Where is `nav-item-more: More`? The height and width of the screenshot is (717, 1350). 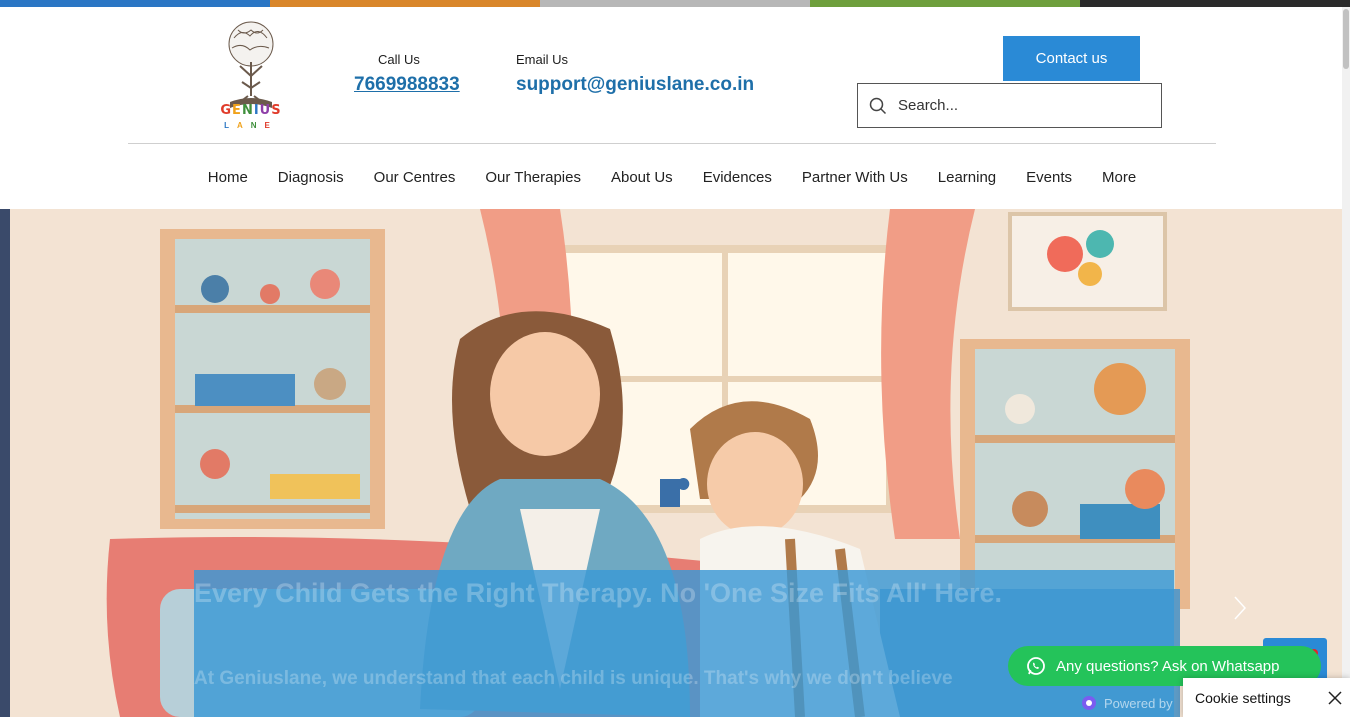
nav-item-more: More is located at coordinates (1119, 177).